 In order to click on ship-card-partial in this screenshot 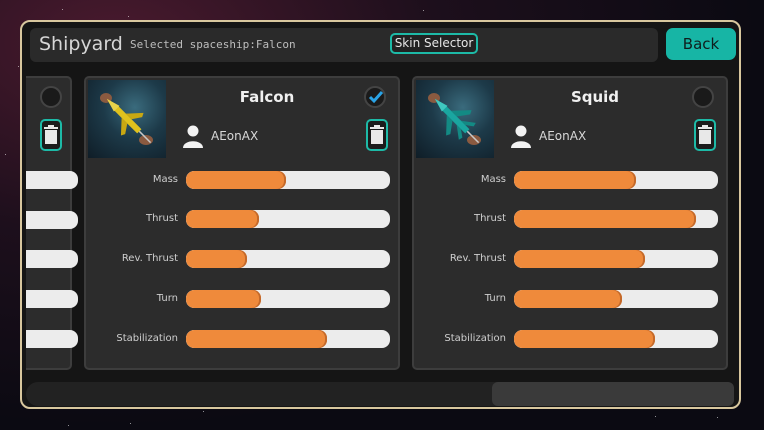, I will do `click(52, 223)`.